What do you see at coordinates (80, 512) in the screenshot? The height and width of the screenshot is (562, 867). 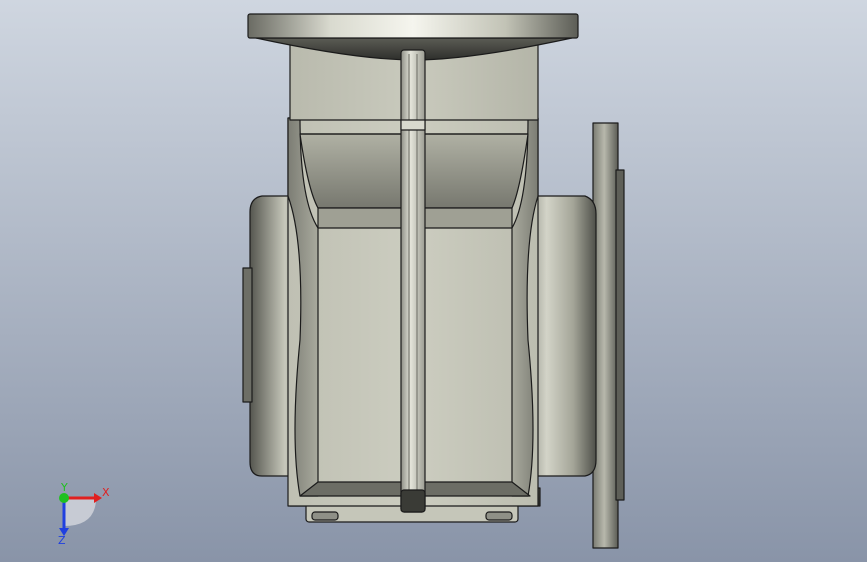 I see `triad-backdrop` at bounding box center [80, 512].